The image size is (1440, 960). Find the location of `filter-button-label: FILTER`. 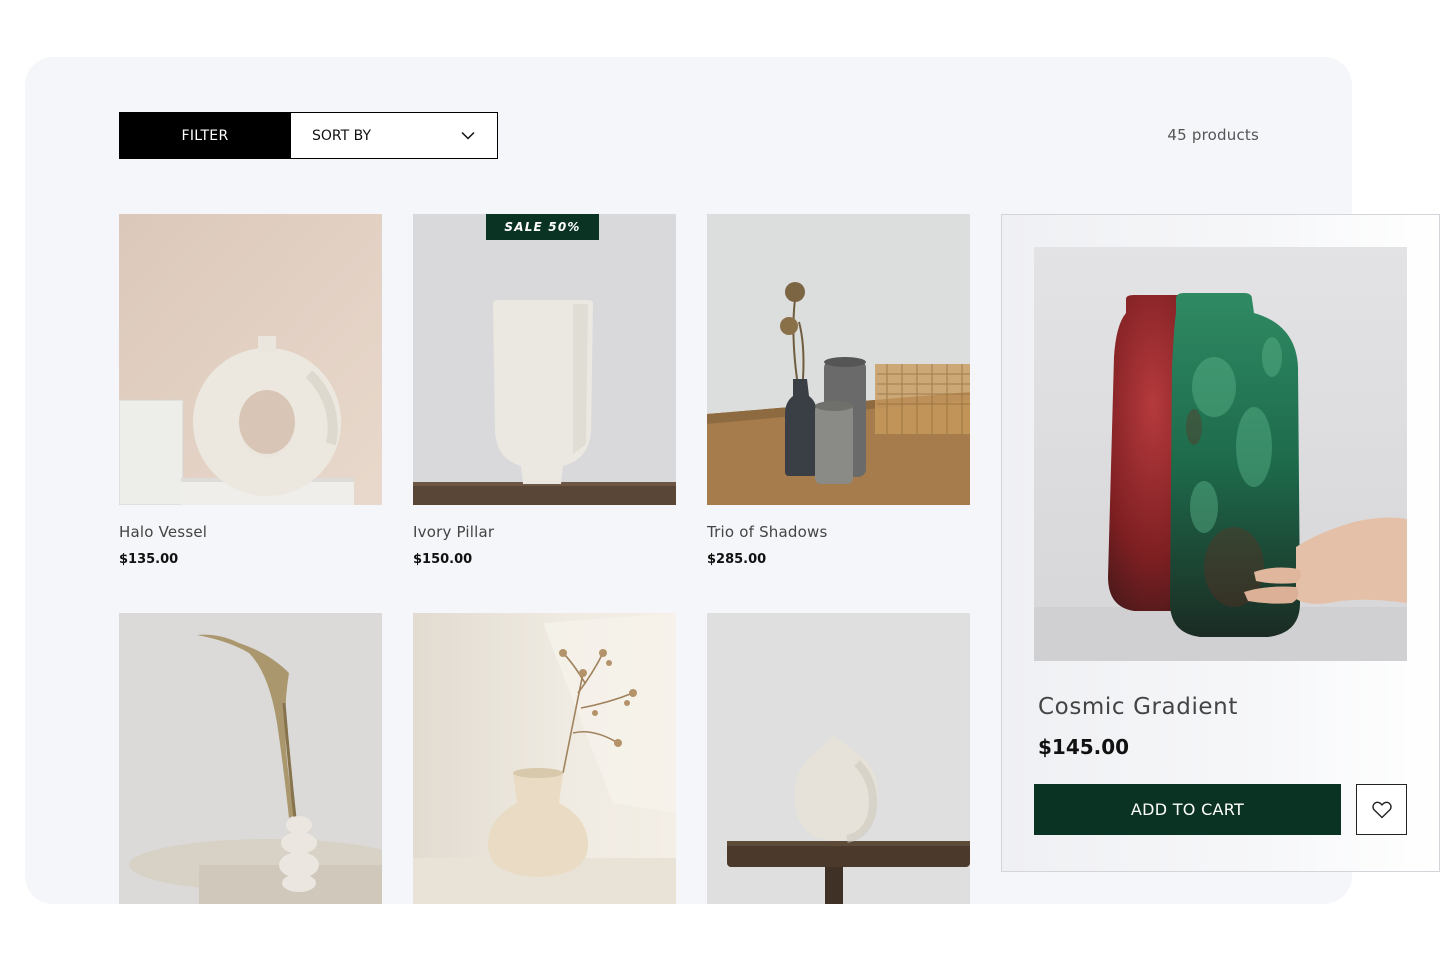

filter-button-label: FILTER is located at coordinates (205, 135).